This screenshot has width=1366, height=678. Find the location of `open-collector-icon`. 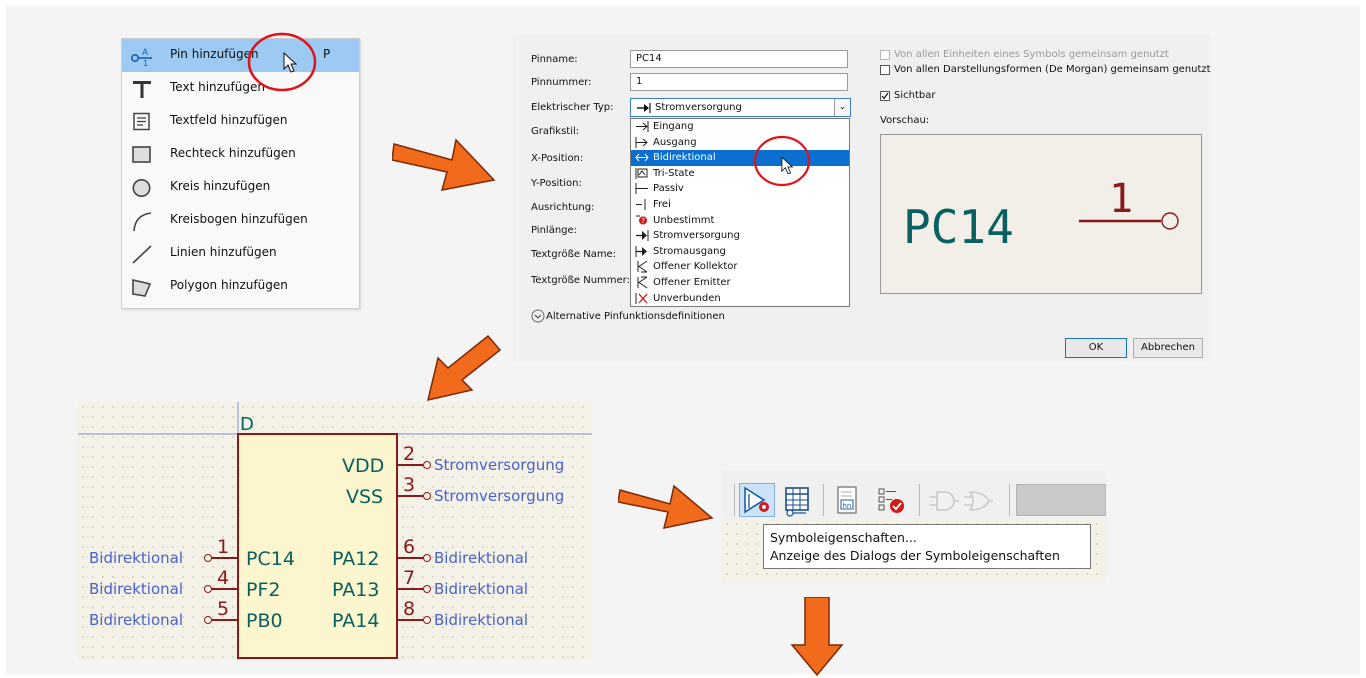

open-collector-icon is located at coordinates (642, 266).